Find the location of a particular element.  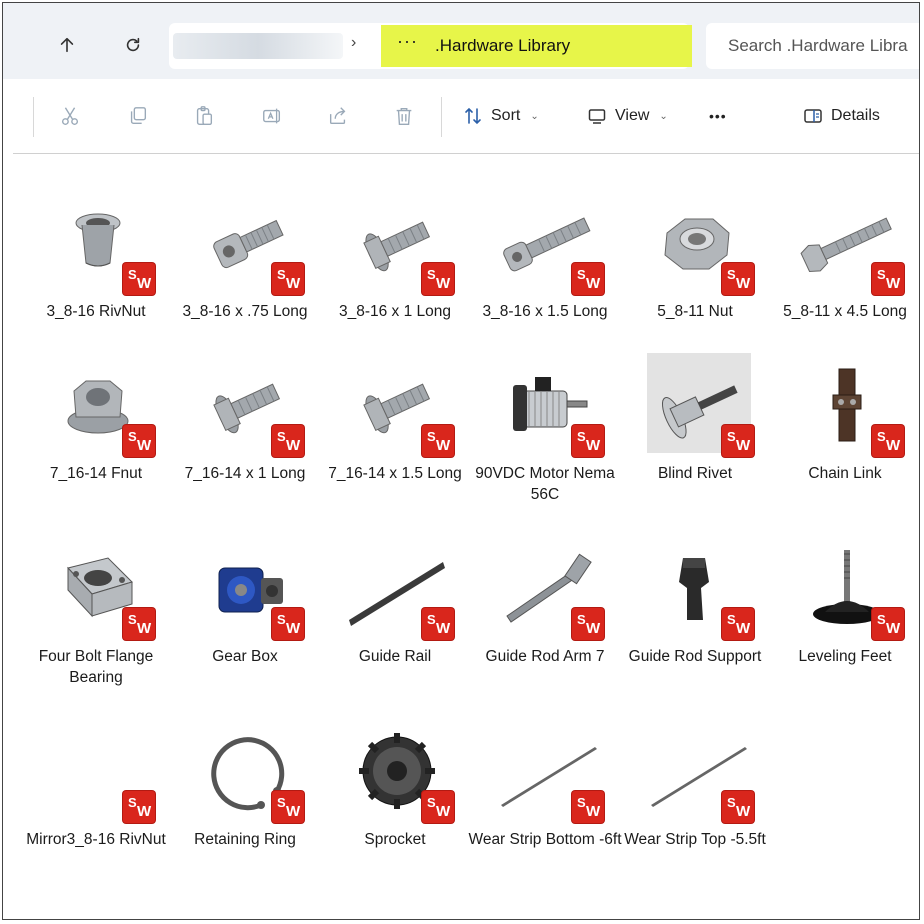

file-item: S W 7_16-14 Fnut is located at coordinates (96, 400).